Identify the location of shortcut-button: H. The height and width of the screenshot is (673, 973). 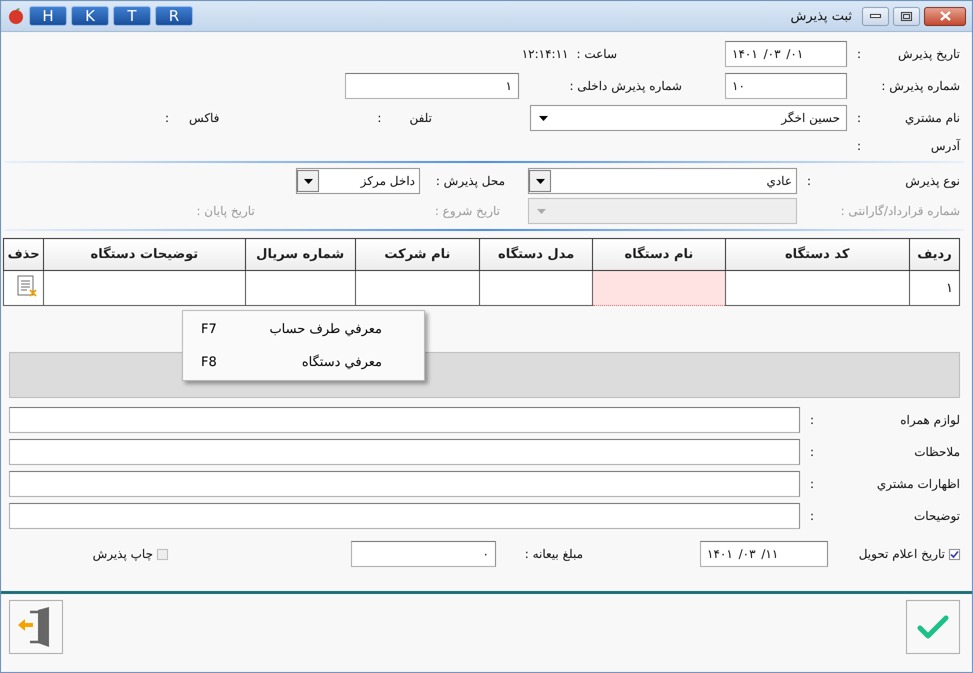
(48, 16).